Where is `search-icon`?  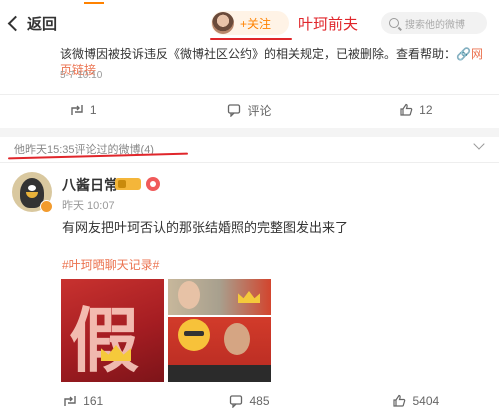 search-icon is located at coordinates (394, 23).